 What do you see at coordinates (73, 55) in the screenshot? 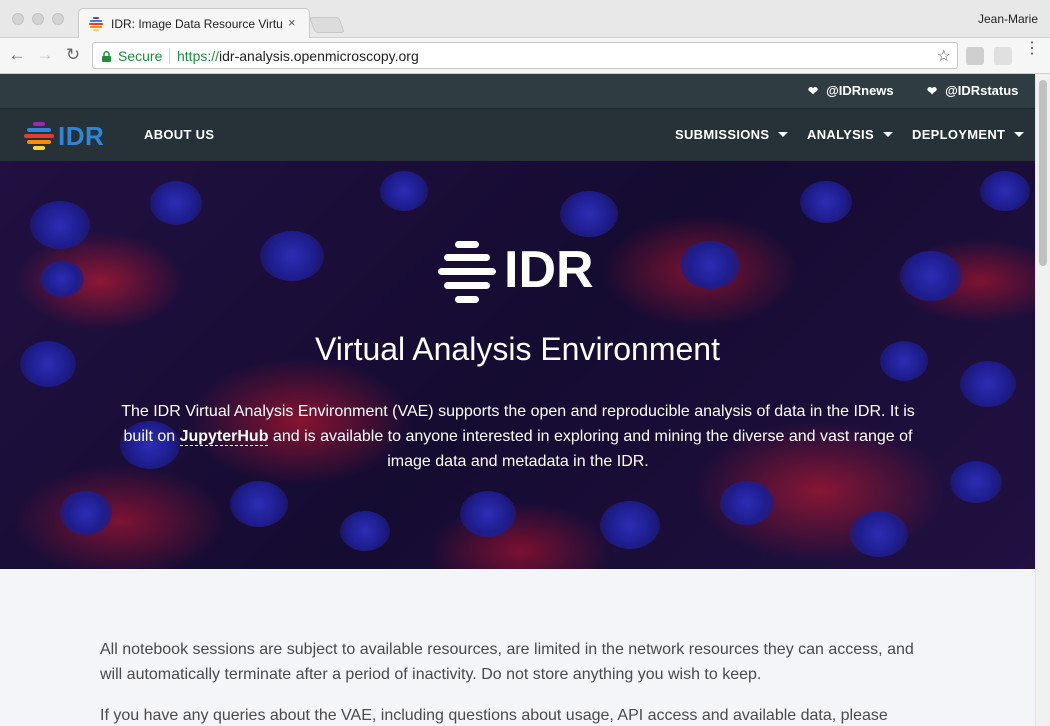
I see `reload-icon: ↻` at bounding box center [73, 55].